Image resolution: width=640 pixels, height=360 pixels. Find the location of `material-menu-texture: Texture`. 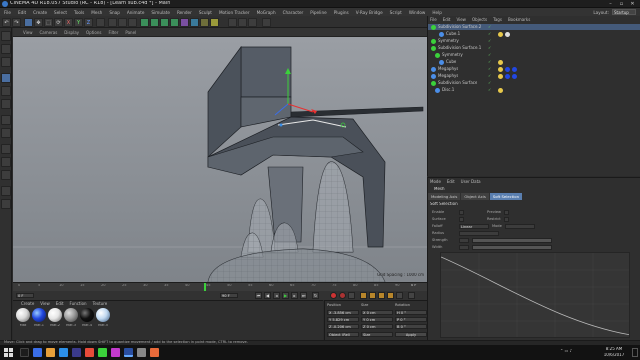

material-menu-texture: Texture is located at coordinates (100, 303).